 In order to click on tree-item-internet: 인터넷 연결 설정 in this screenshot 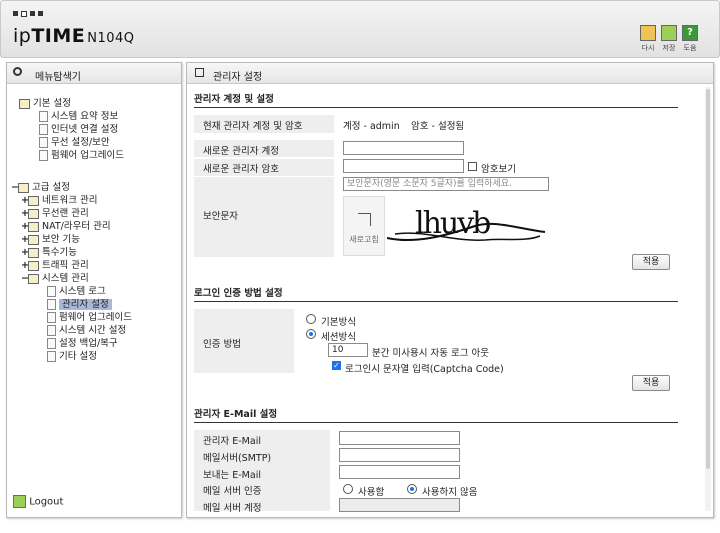, I will do `click(78, 129)`.